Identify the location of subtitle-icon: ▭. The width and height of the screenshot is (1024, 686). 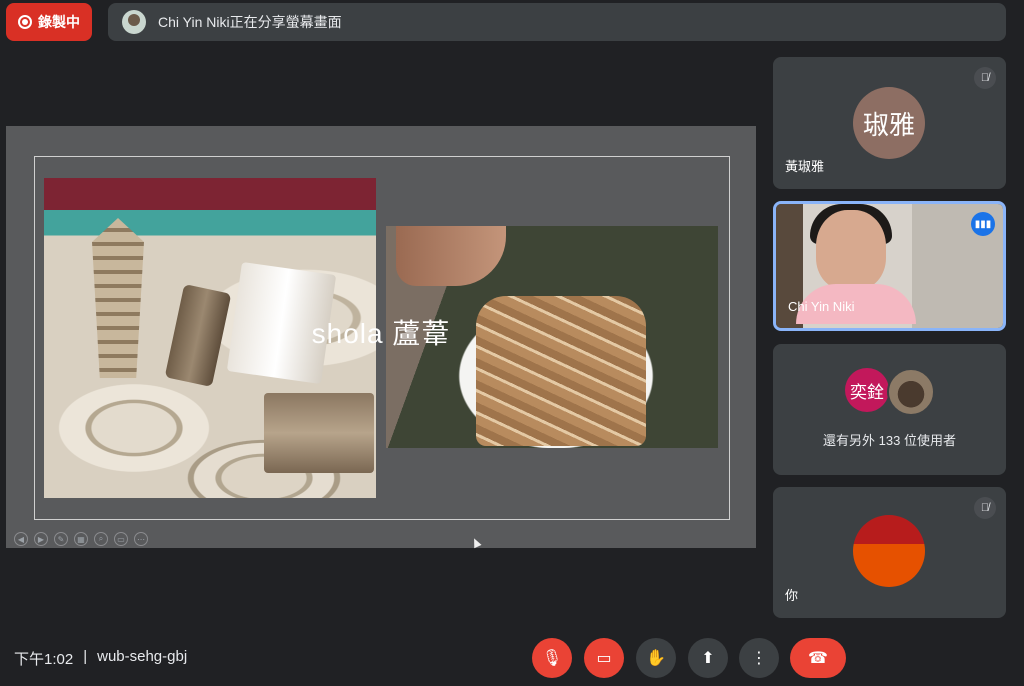
(121, 539).